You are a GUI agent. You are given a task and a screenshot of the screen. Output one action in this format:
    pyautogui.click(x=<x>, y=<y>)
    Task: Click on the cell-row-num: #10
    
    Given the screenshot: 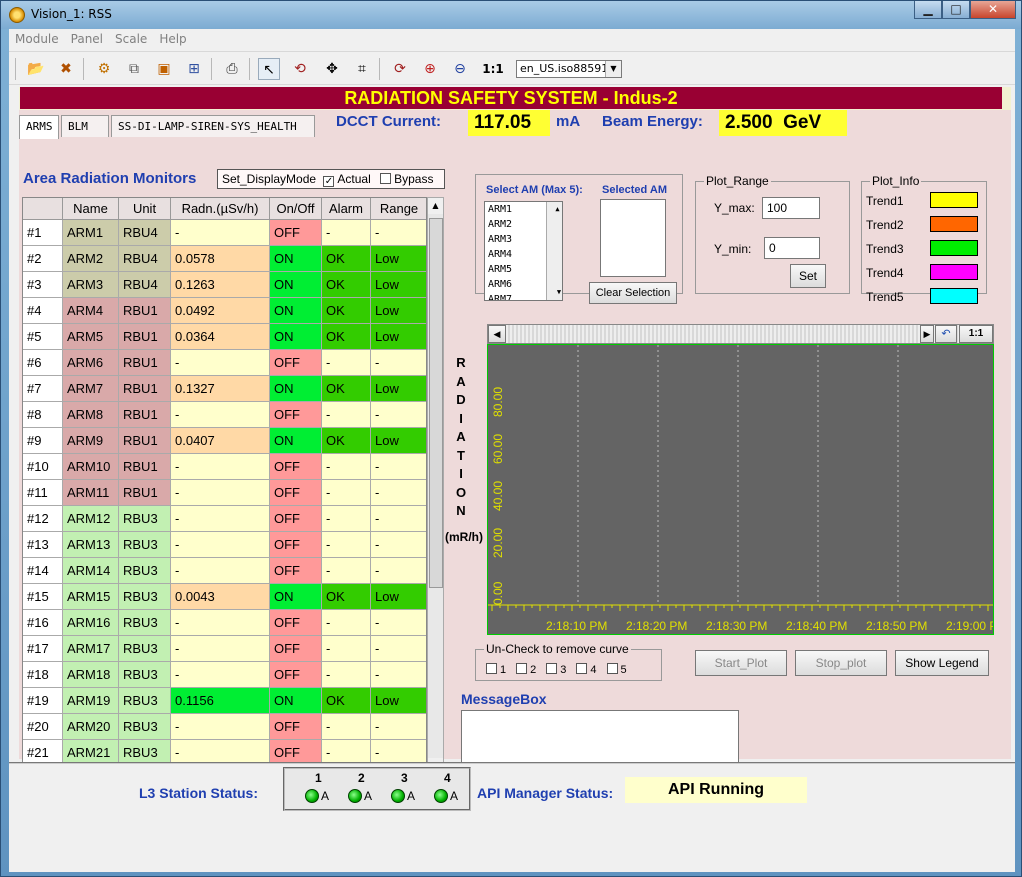 What is the action you would take?
    pyautogui.click(x=43, y=467)
    